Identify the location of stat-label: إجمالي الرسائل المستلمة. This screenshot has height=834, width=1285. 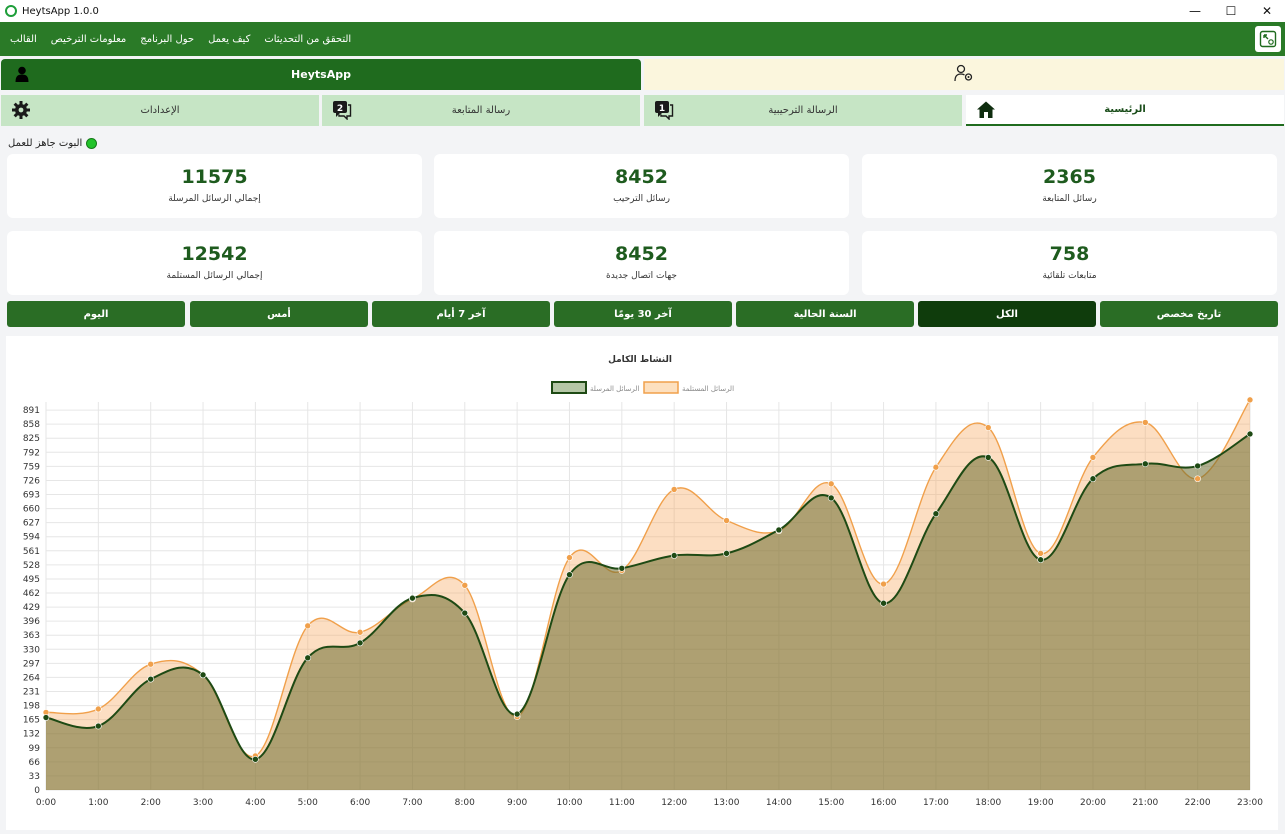
(214, 276).